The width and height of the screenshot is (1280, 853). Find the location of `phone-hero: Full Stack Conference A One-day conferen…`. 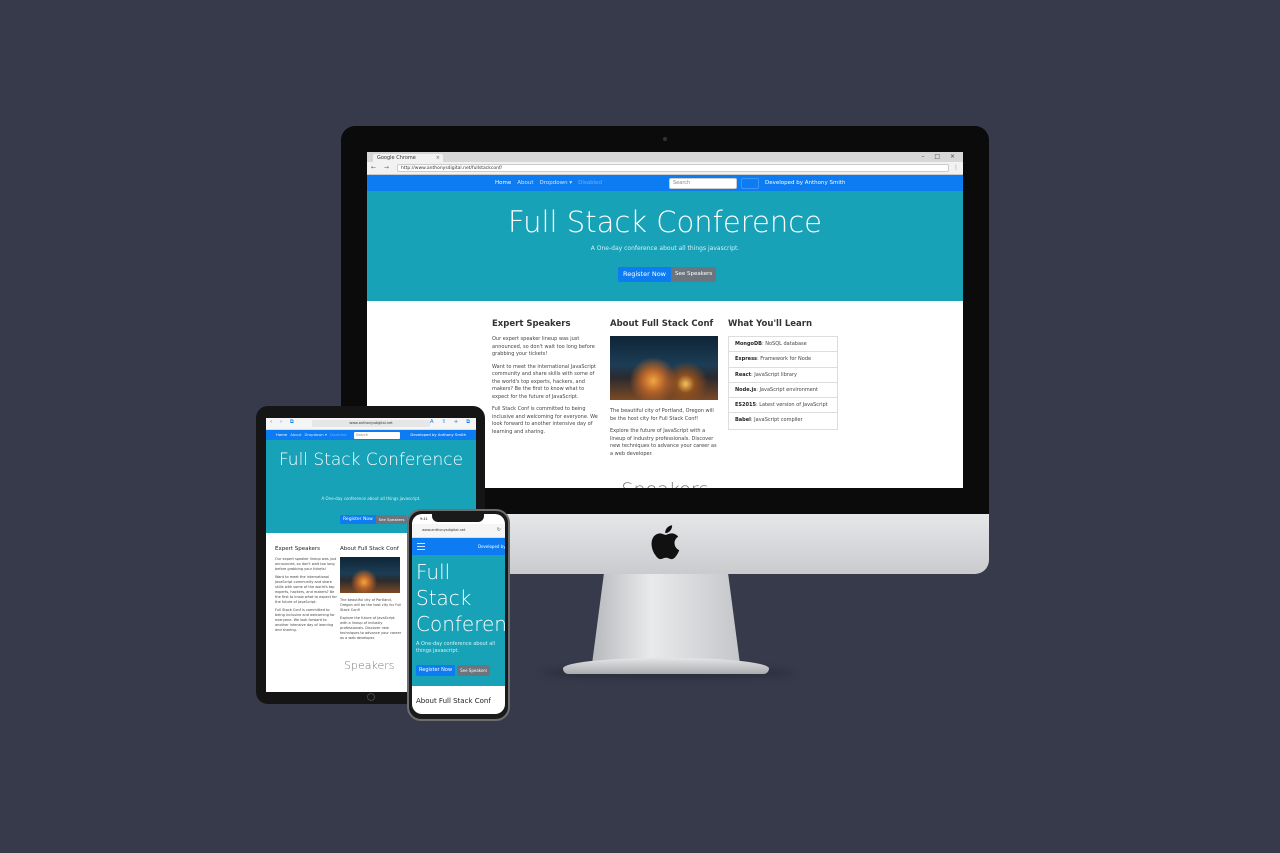

phone-hero: Full Stack Conference A One-day conferen… is located at coordinates (458, 620).